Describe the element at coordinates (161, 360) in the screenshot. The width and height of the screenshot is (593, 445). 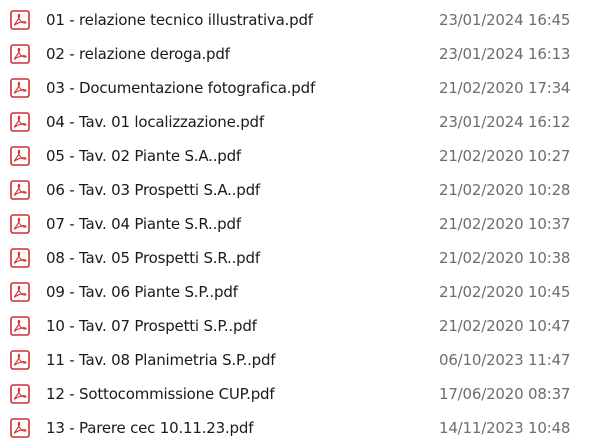
I see `file-name: 11 - Tav. 08 Planimetria S.P..pdf` at that location.